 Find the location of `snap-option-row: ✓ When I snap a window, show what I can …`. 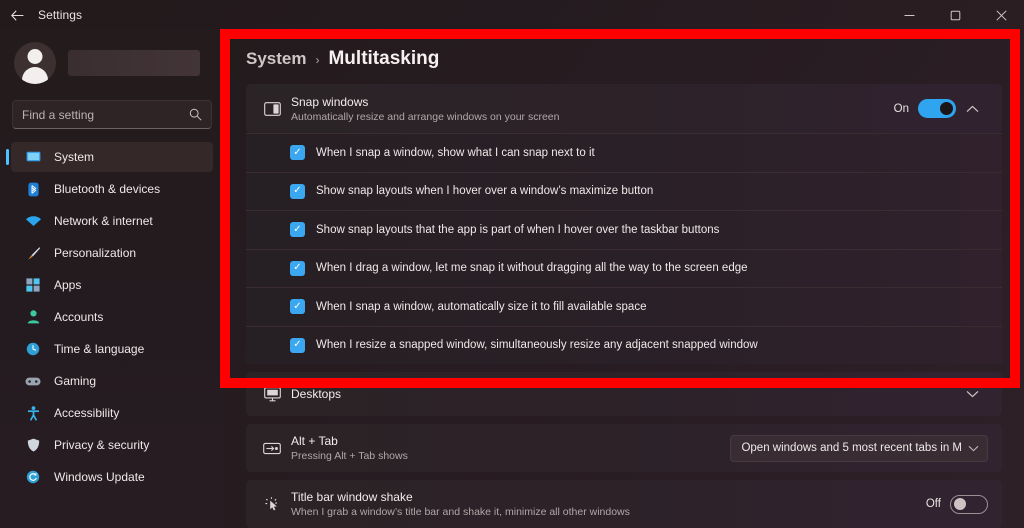

snap-option-row: ✓ When I snap a window, show what I can … is located at coordinates (624, 152).